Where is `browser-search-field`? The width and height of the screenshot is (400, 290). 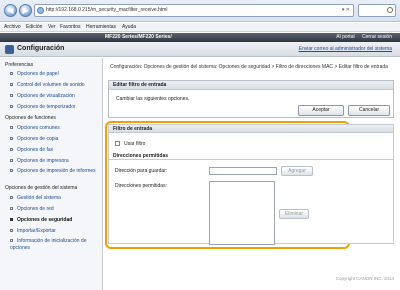
browser-search-field is located at coordinates (377, 10).